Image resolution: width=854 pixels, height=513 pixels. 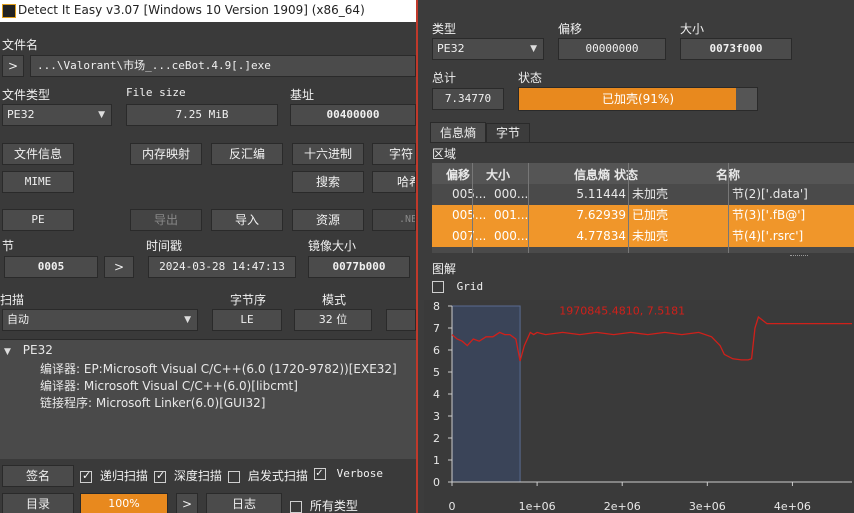 What do you see at coordinates (152, 402) in the screenshot?
I see `tree-item: 链接程序: Microsoft Linker(6.0)[GUI32]` at bounding box center [152, 402].